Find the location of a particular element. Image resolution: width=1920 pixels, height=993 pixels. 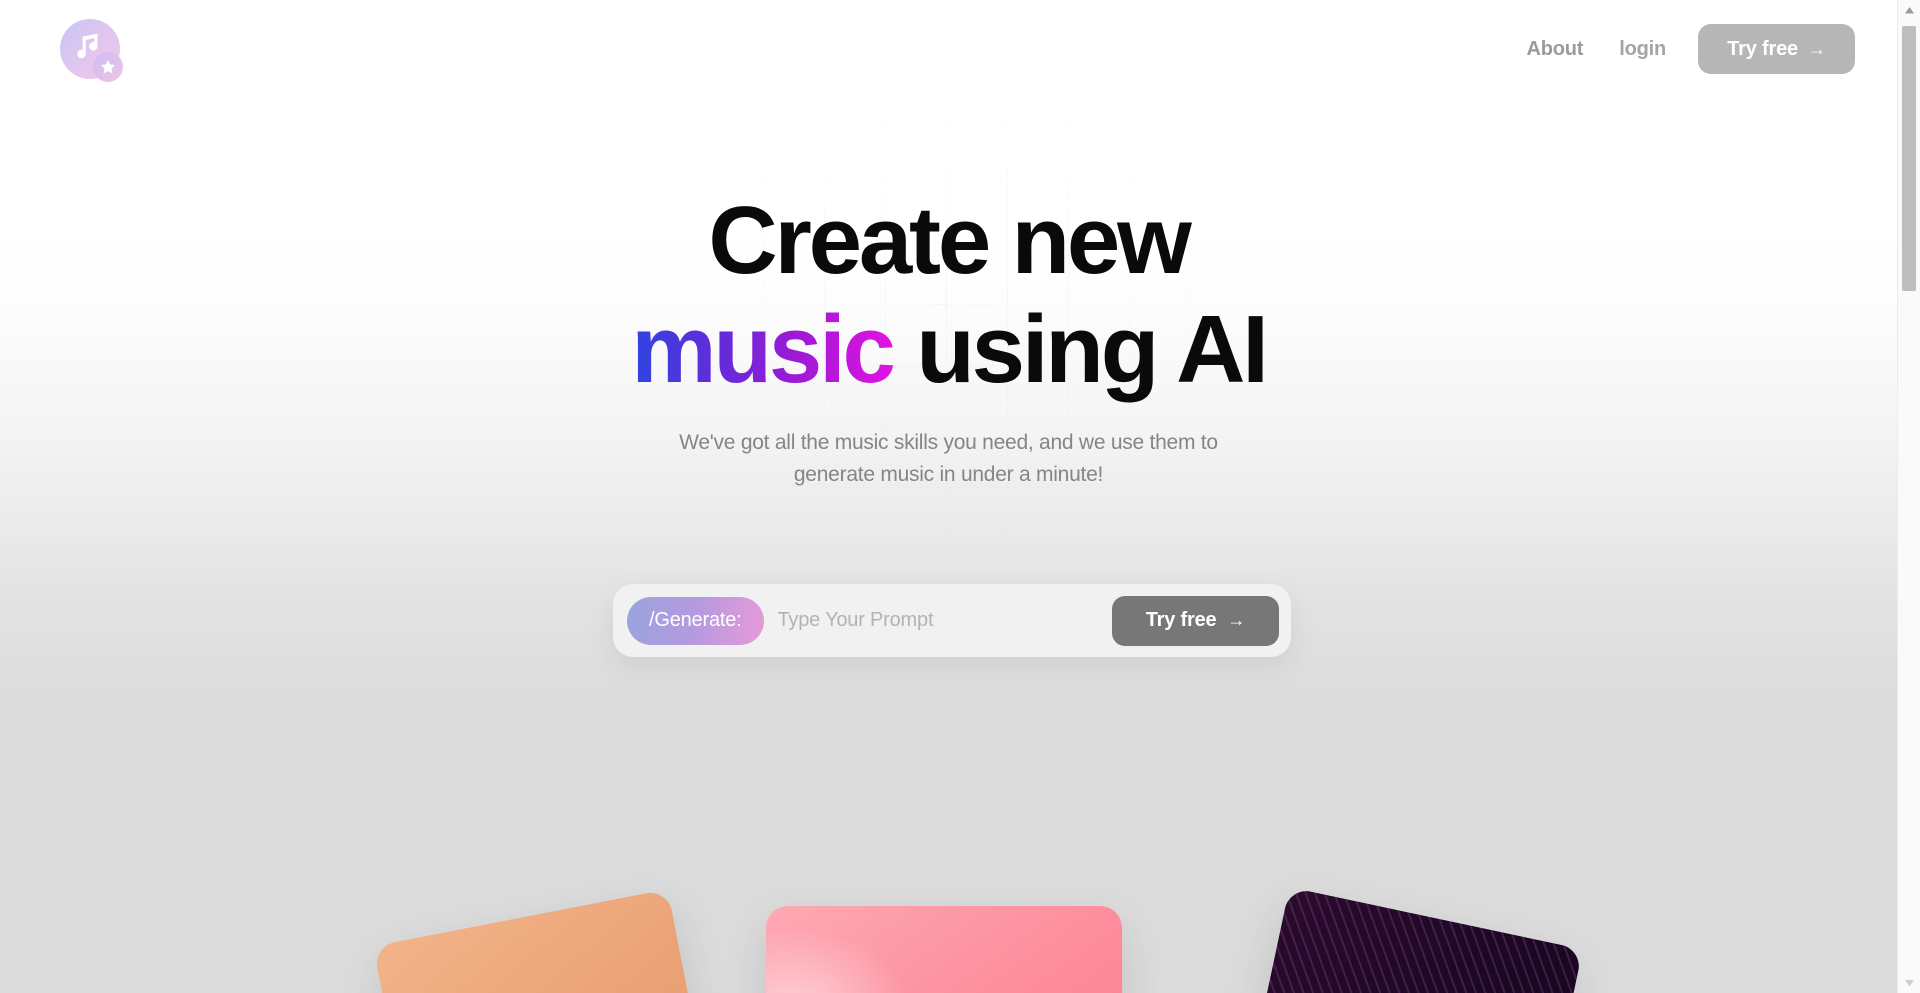

prompt-bar: /Generate: Try free → is located at coordinates (952, 620).